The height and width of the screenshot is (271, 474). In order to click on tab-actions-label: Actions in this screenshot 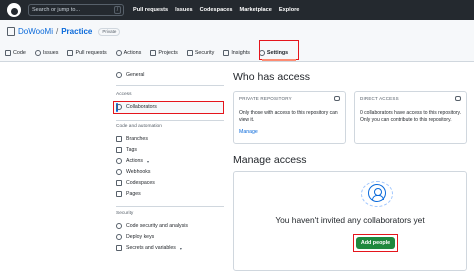, I will do `click(132, 53)`.